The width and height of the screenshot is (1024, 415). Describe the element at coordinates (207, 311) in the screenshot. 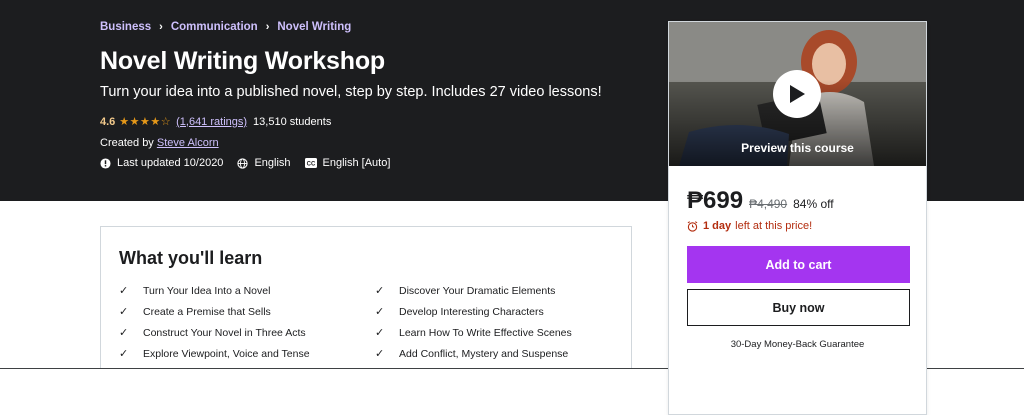

I see `learn-item-text: Create a Premise that Sells` at that location.